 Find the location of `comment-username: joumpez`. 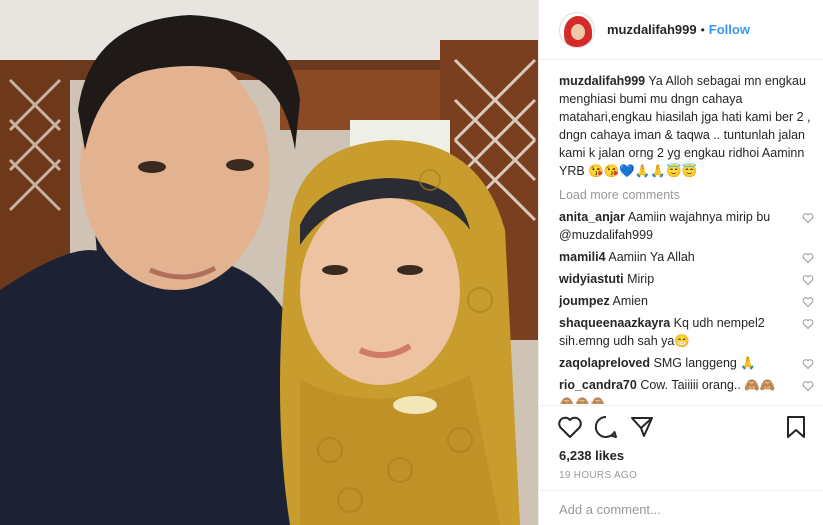

comment-username: joumpez is located at coordinates (584, 301).